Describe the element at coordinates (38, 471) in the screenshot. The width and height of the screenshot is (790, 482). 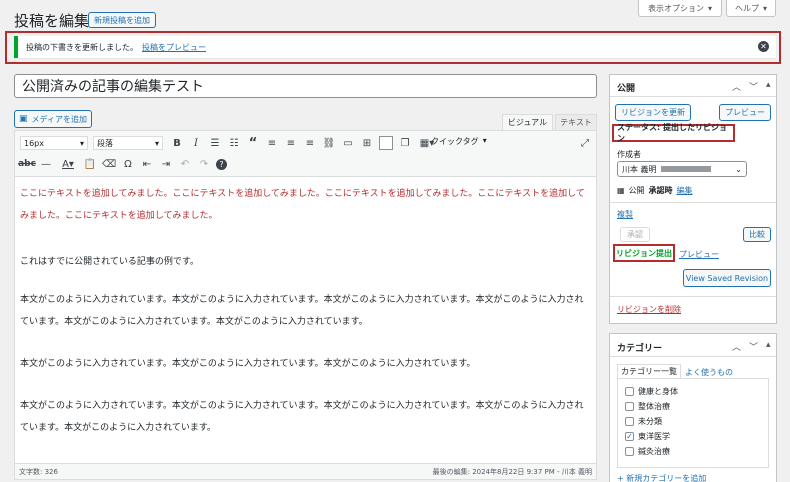
I see `word-count: 文字数: 326` at that location.